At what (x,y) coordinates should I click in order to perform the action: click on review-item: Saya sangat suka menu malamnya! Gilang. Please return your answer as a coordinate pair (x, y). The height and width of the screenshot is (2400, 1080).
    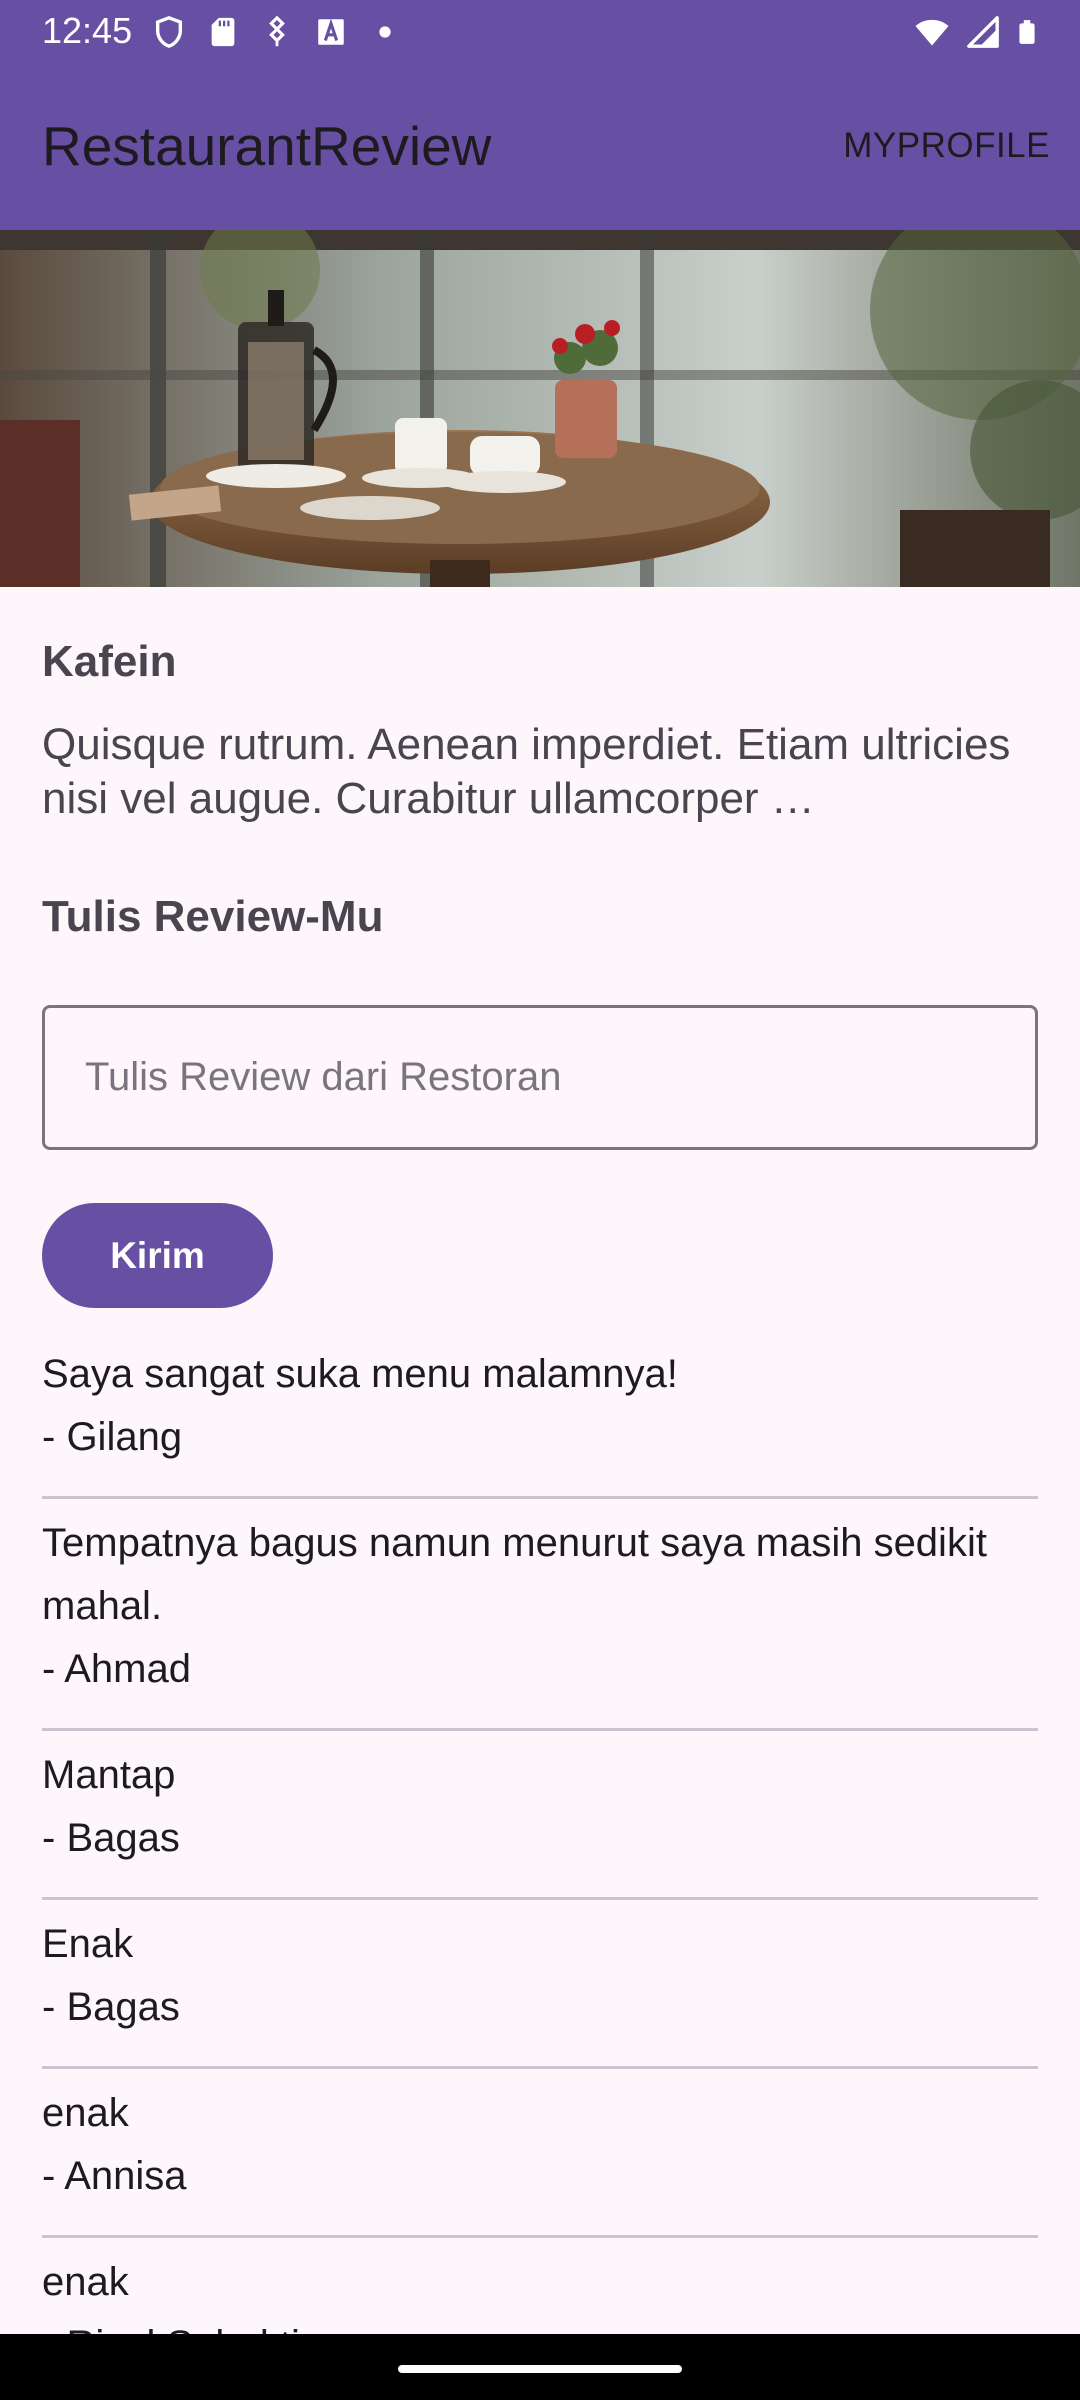
    Looking at the image, I should click on (540, 1414).